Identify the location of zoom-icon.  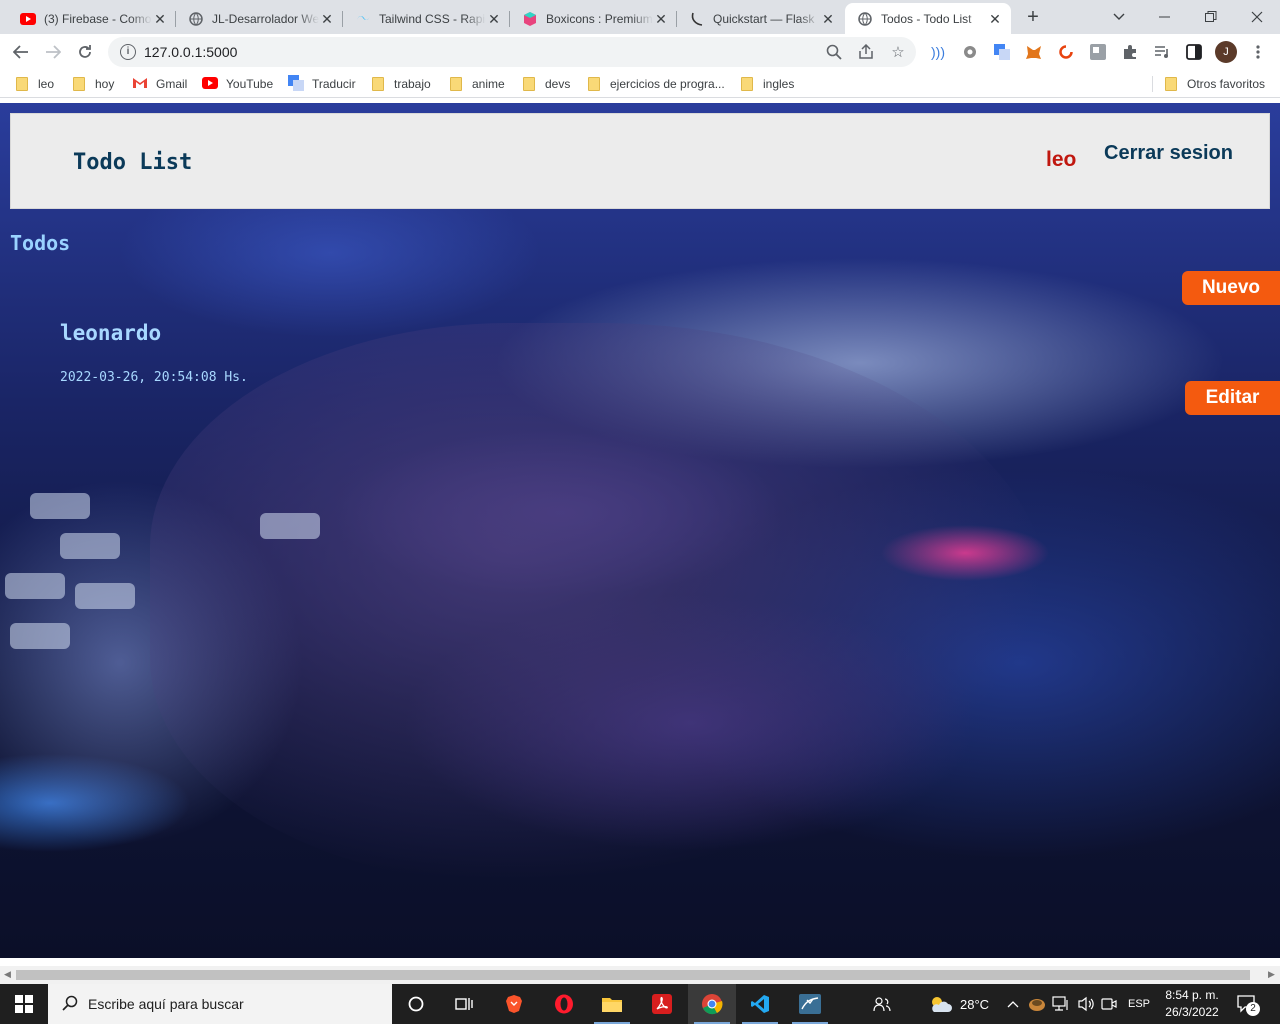
(834, 52).